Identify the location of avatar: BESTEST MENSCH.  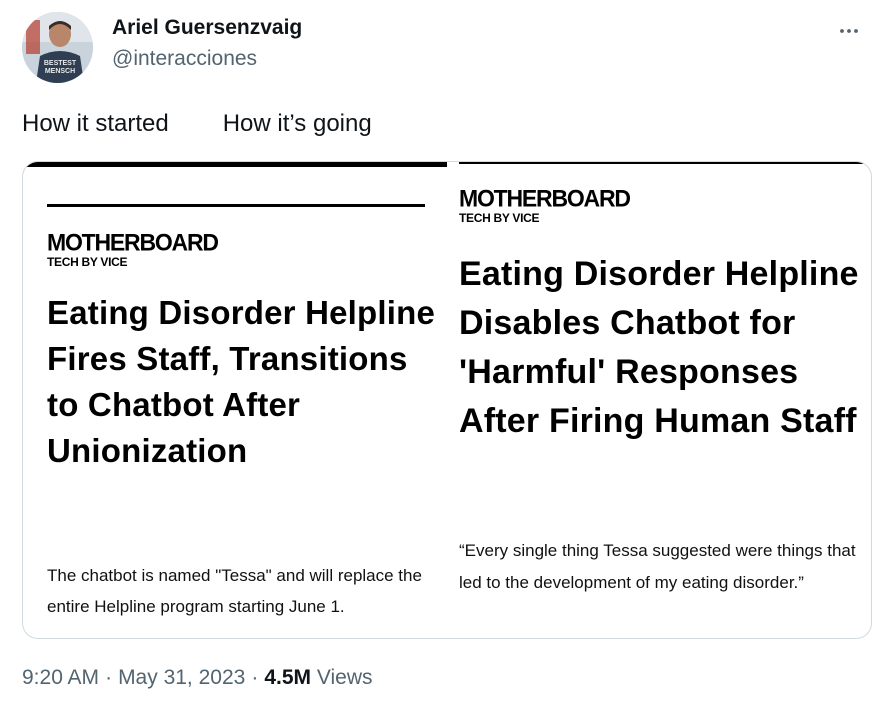
(57, 47).